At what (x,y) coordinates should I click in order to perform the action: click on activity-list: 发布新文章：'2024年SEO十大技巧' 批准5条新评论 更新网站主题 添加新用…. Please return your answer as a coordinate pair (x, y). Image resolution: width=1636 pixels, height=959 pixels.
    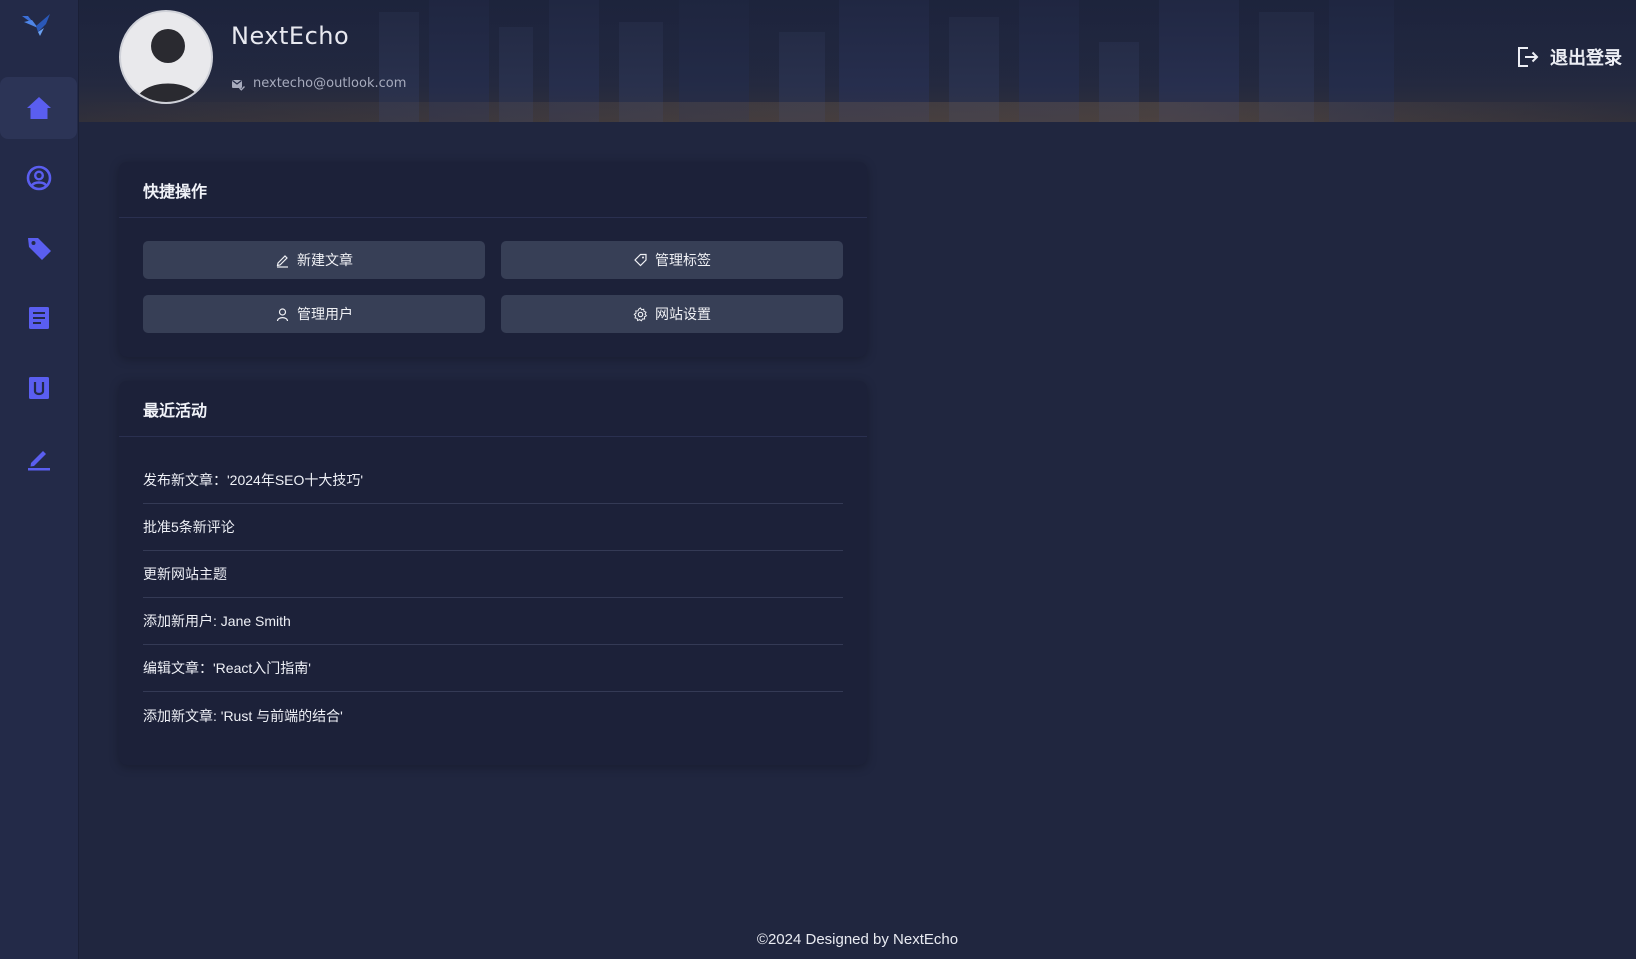
    Looking at the image, I should click on (493, 588).